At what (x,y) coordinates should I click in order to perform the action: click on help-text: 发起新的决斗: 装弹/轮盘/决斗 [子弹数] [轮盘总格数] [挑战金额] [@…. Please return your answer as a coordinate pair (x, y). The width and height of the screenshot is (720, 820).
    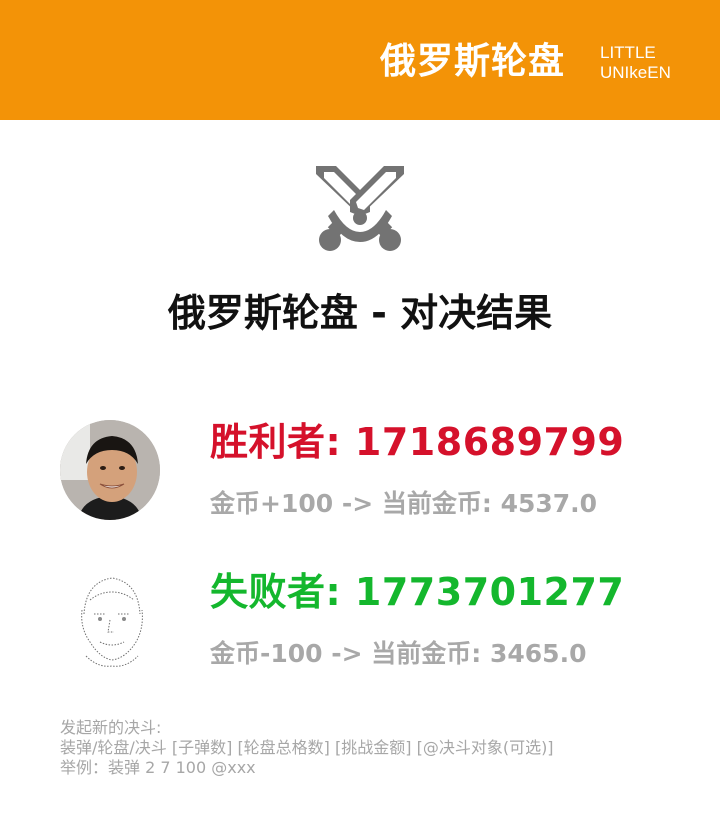
    Looking at the image, I should click on (307, 748).